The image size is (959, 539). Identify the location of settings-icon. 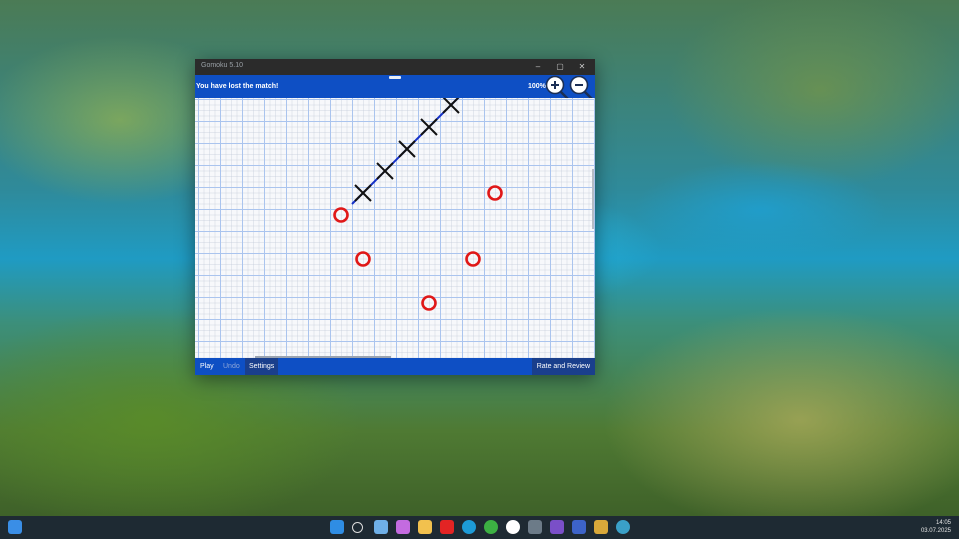
(535, 527).